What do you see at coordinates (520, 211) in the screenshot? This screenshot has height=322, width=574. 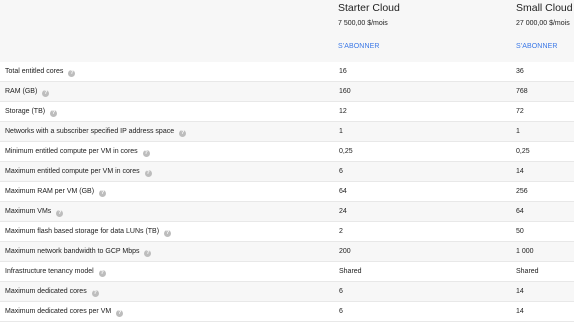 I see `small-cloud-value: 64` at bounding box center [520, 211].